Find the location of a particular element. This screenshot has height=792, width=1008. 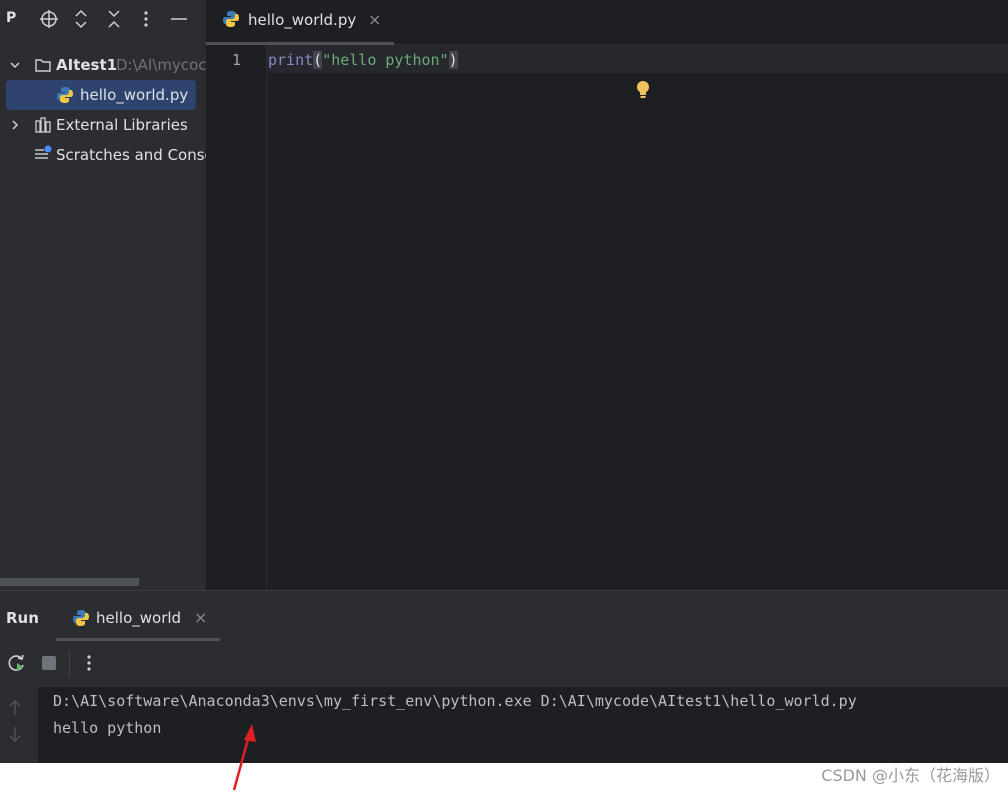

run-panel-title: Run is located at coordinates (22, 618).